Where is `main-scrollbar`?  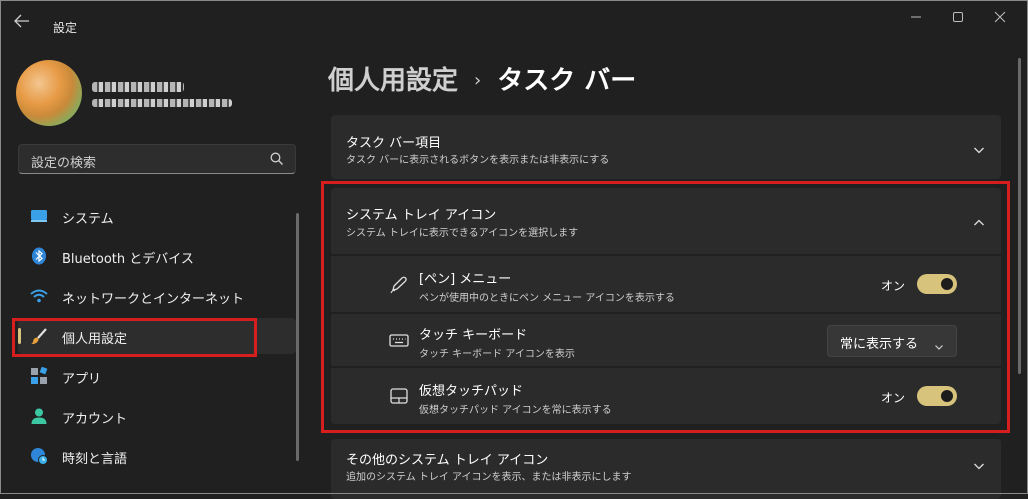
main-scrollbar is located at coordinates (1019, 216).